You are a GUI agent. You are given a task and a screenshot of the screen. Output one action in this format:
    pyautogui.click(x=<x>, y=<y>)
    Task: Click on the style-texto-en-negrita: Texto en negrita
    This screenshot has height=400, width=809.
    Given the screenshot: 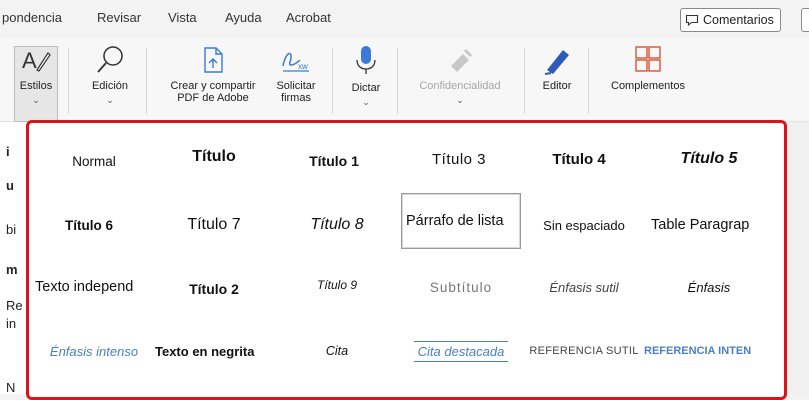 What is the action you would take?
    pyautogui.click(x=214, y=351)
    